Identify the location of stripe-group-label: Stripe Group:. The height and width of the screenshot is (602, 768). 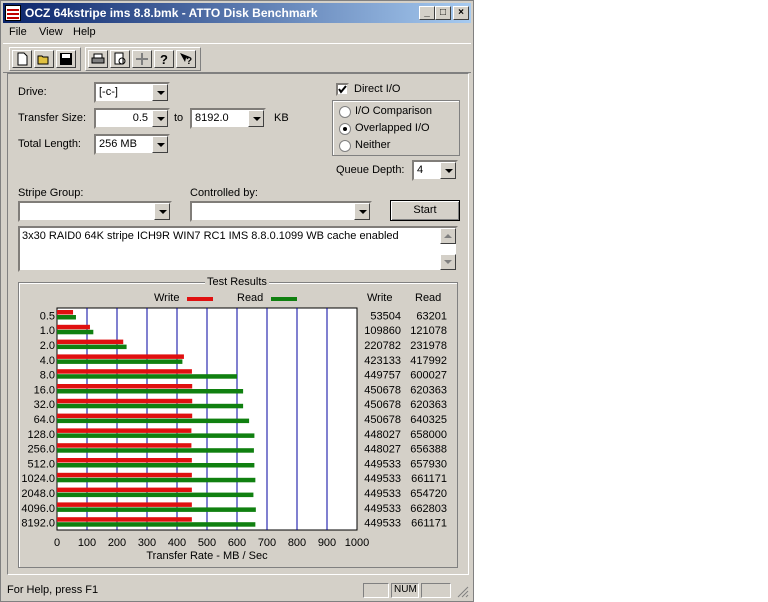
(51, 193).